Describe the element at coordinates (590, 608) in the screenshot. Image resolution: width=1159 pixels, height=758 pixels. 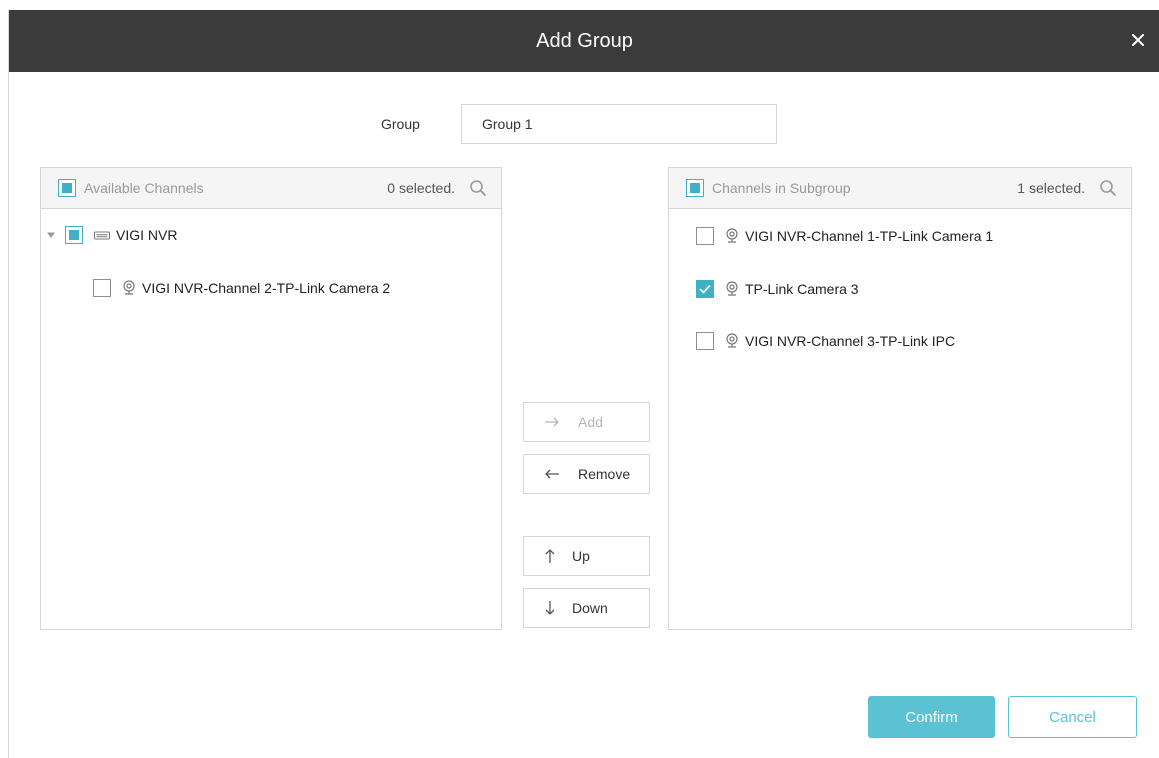
I see `down-button-label: Down` at that location.